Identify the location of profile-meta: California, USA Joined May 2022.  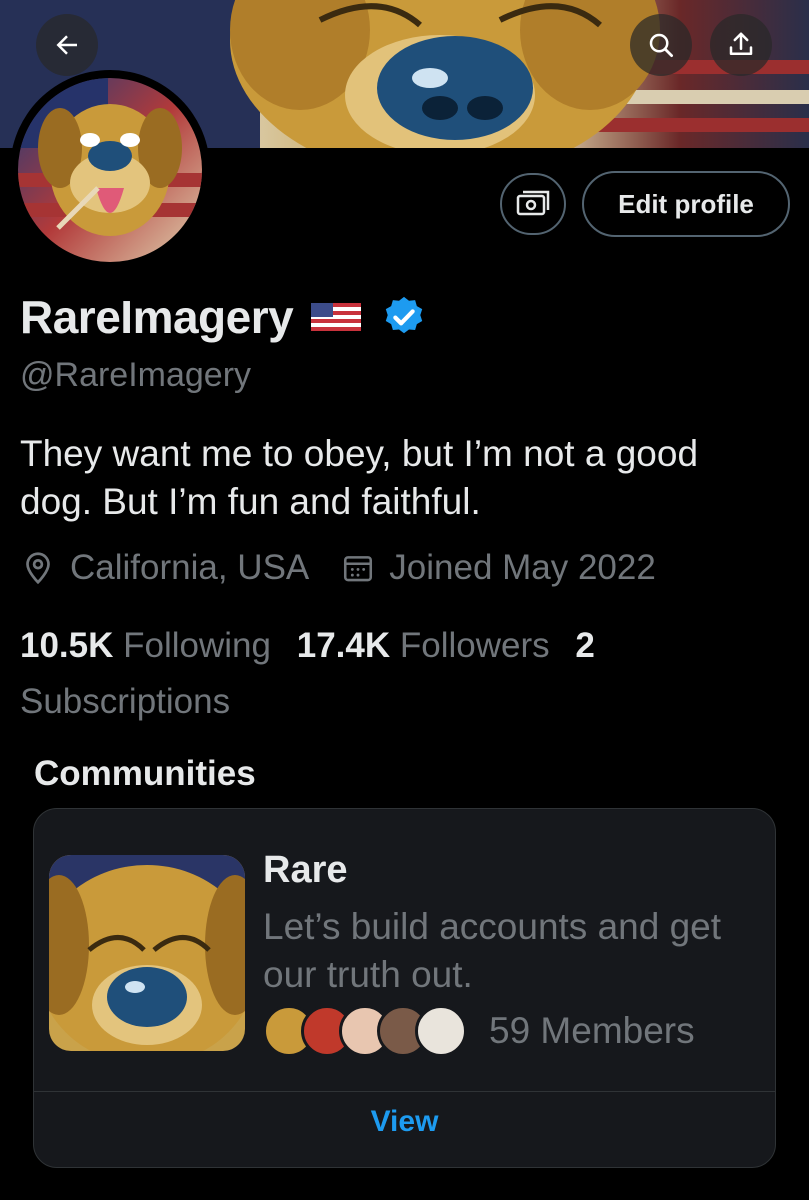
(354, 568).